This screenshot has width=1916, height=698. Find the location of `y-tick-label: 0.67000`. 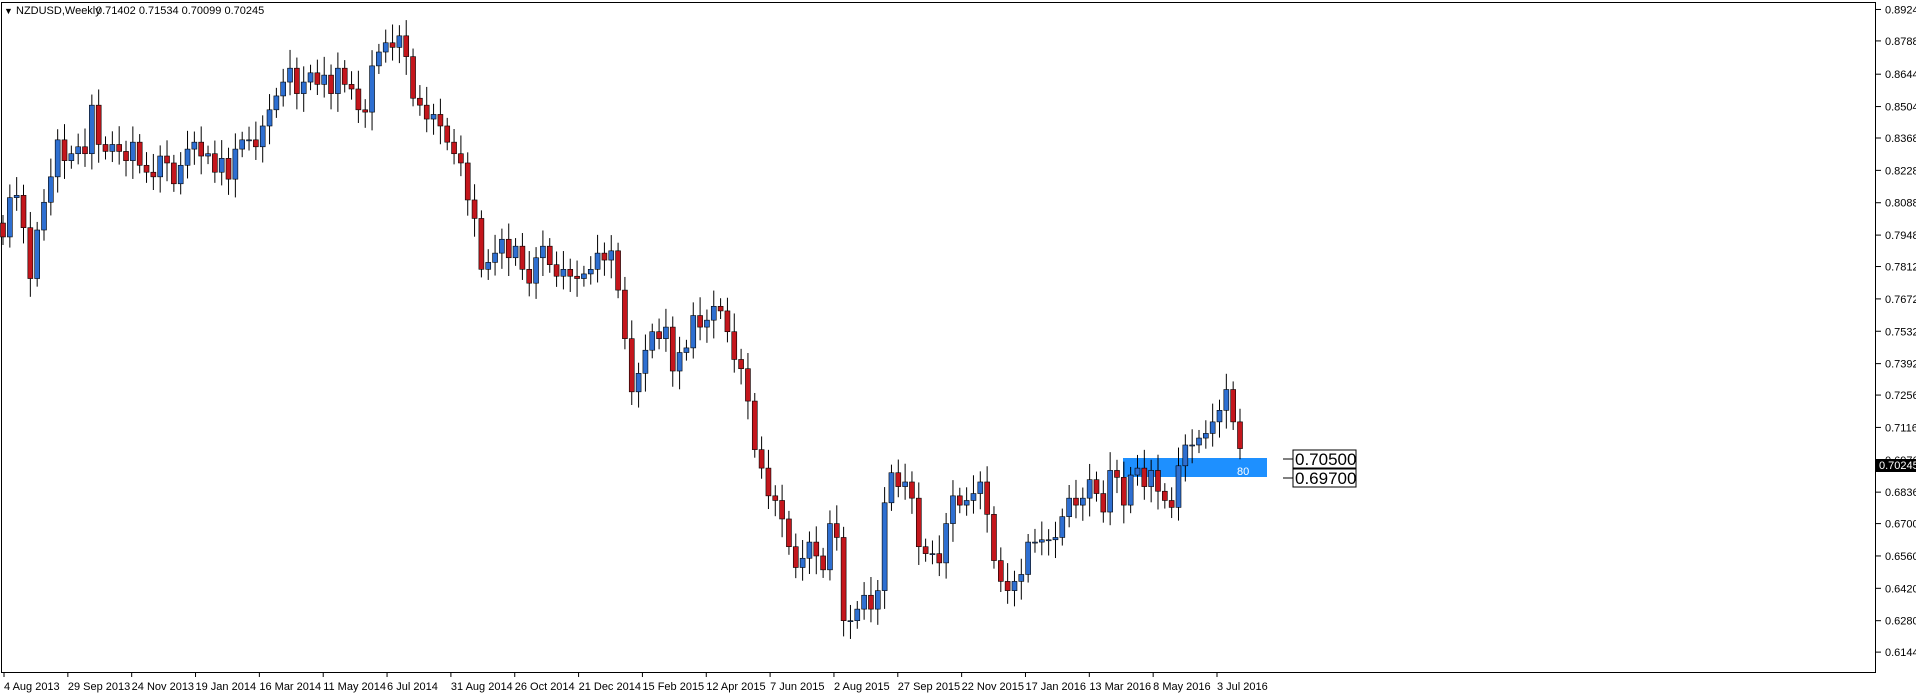

y-tick-label: 0.67000 is located at coordinates (1900, 525).